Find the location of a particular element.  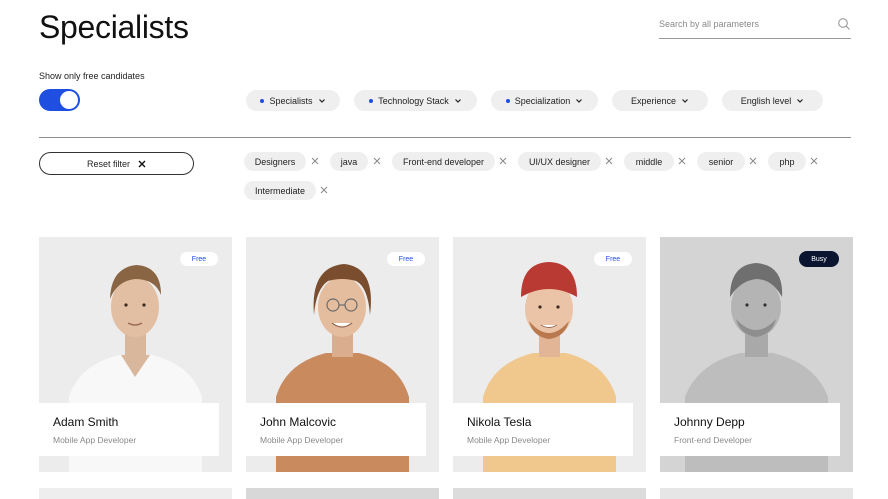

close-icon is located at coordinates (142, 163).